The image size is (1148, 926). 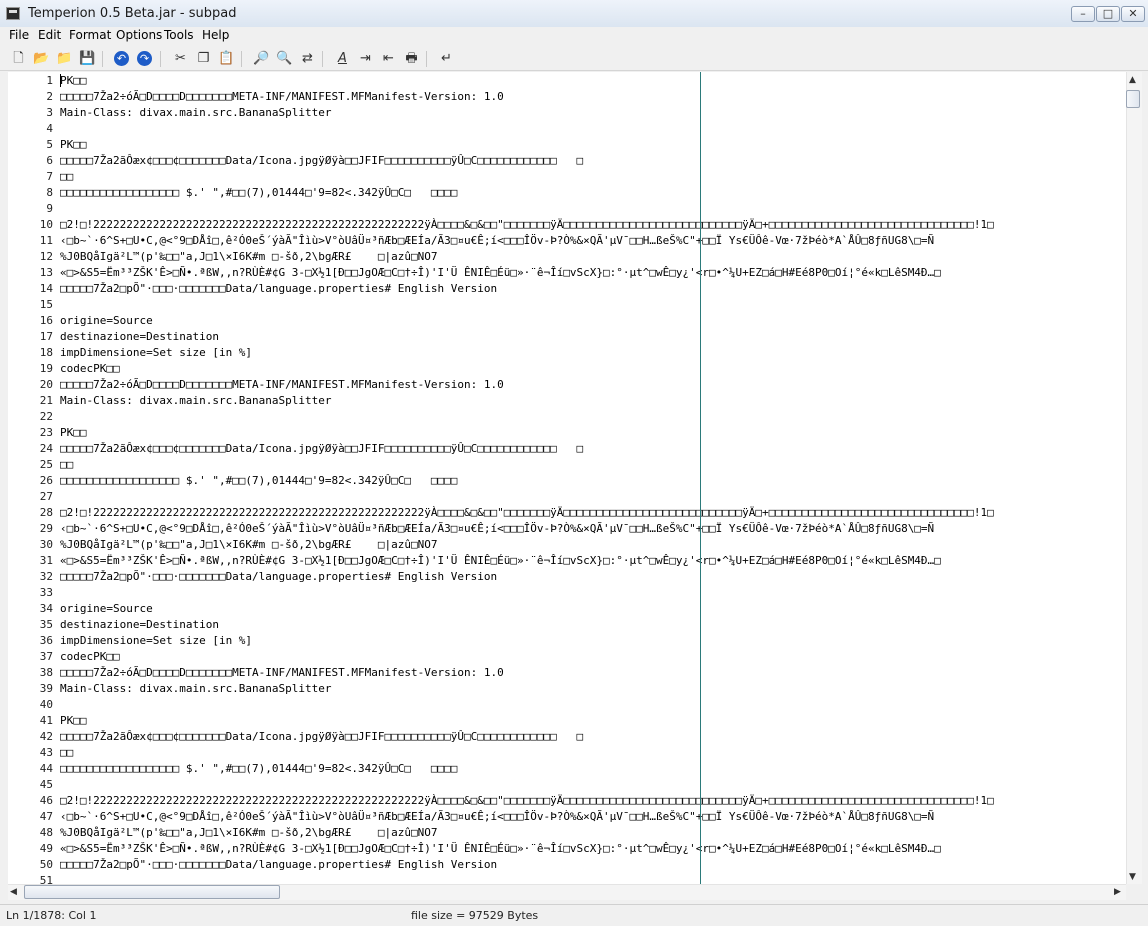 I want to click on scroll-down-arrow-icon: ▼, so click(x=1132, y=877).